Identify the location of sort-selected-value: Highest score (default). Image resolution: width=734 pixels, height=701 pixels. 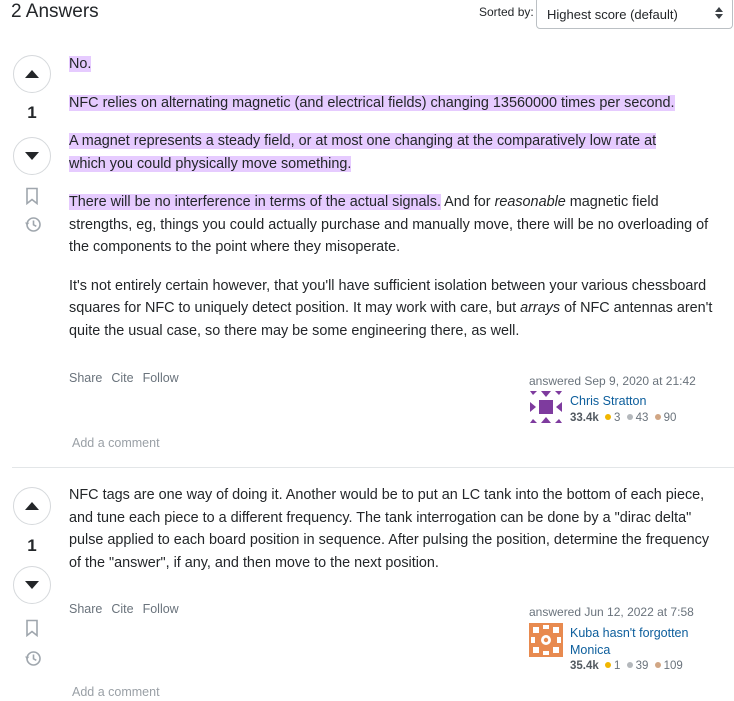
(612, 14).